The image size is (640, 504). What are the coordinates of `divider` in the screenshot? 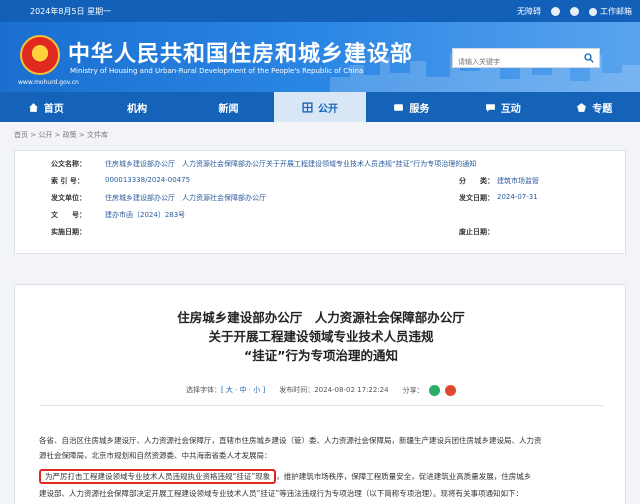 It's located at (321, 405).